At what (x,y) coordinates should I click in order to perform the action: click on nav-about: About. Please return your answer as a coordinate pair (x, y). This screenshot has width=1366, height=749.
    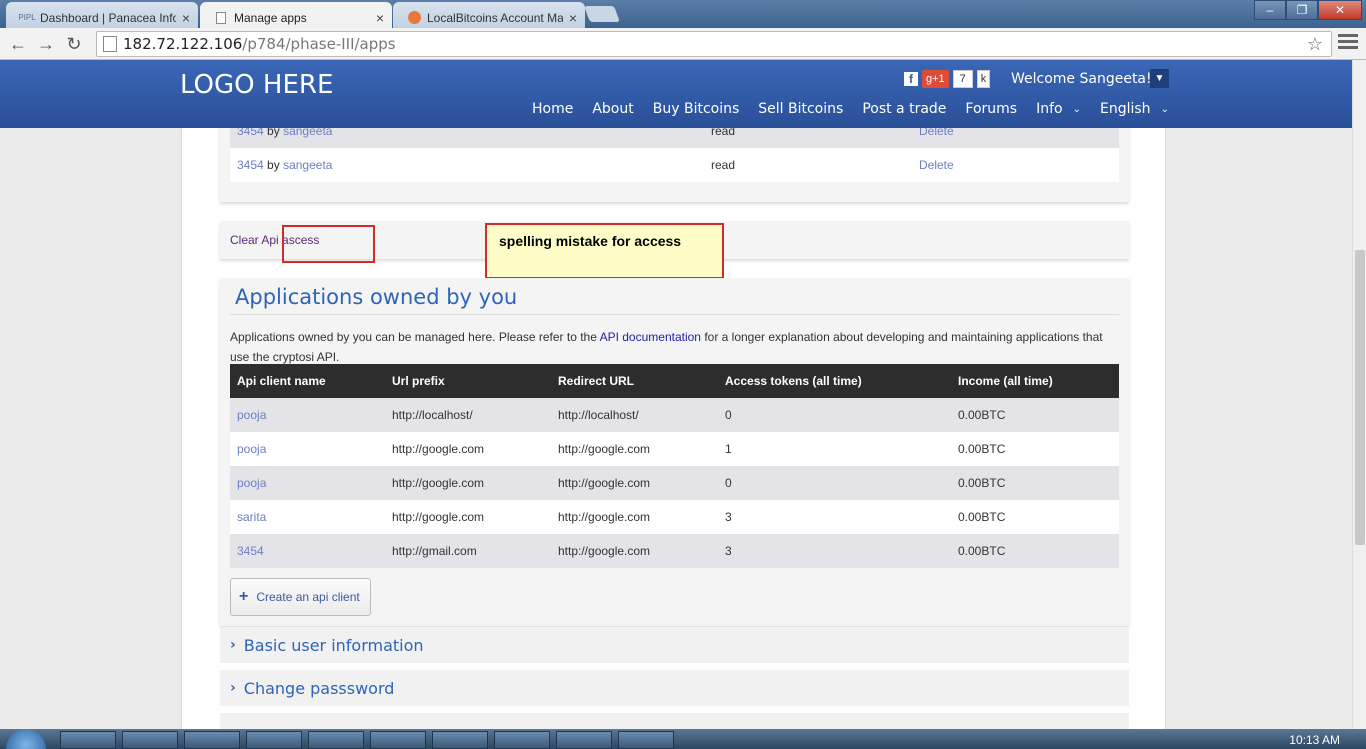
    Looking at the image, I should click on (612, 109).